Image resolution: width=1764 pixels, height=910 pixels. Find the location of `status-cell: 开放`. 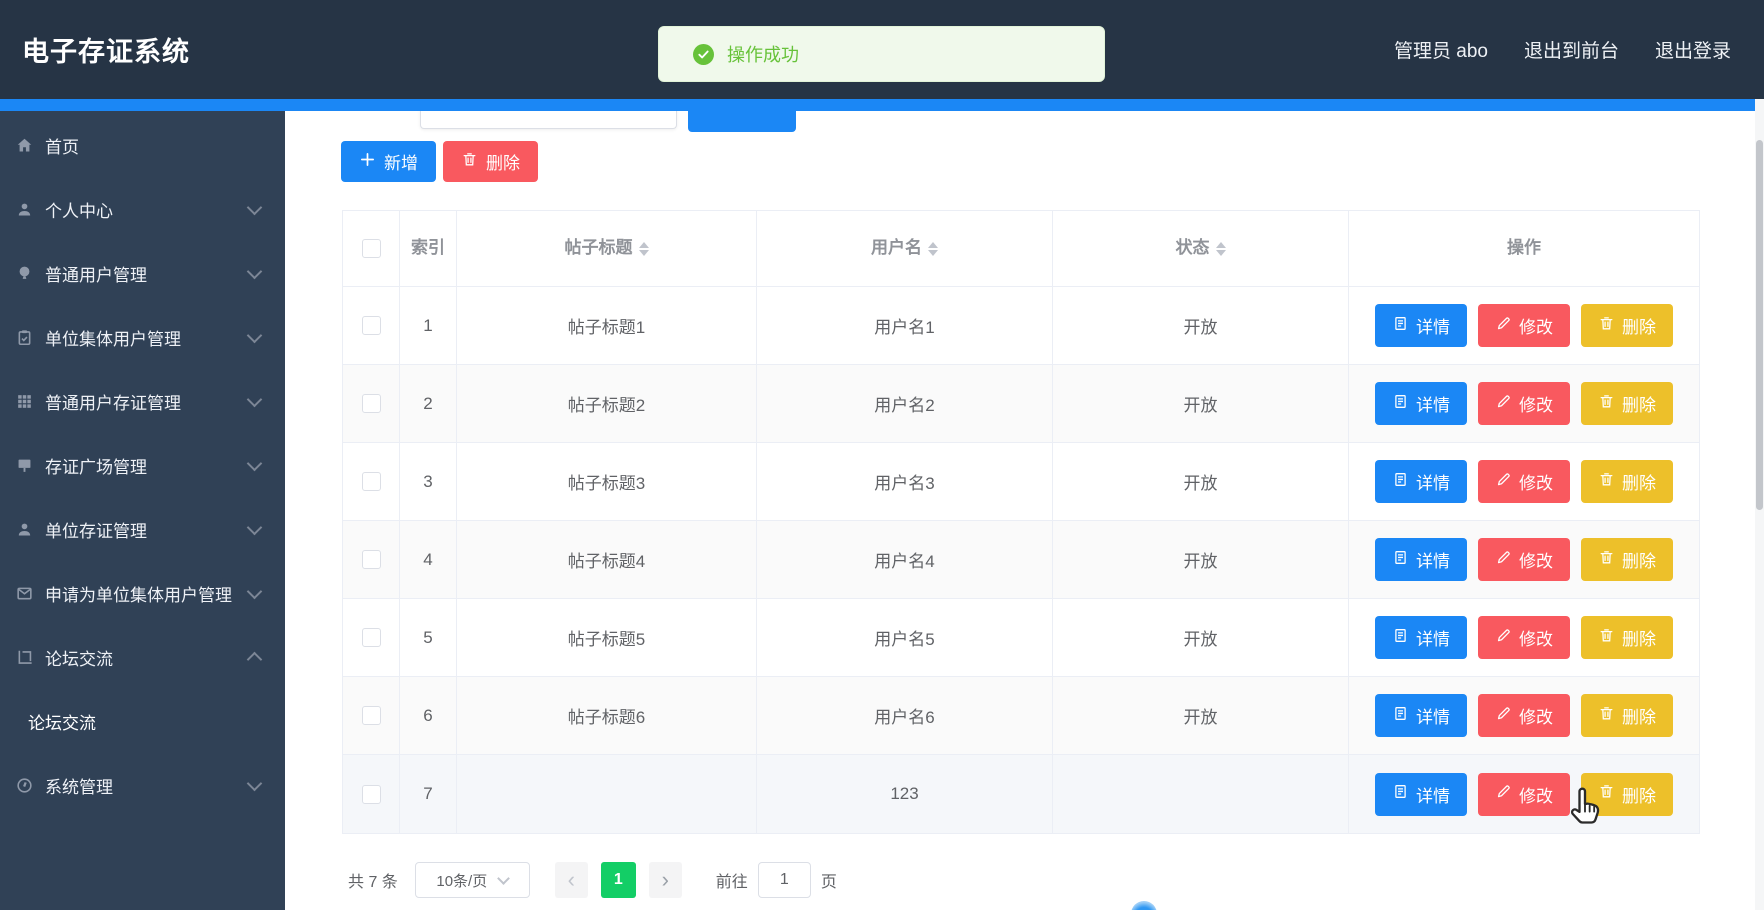

status-cell: 开放 is located at coordinates (1201, 560).